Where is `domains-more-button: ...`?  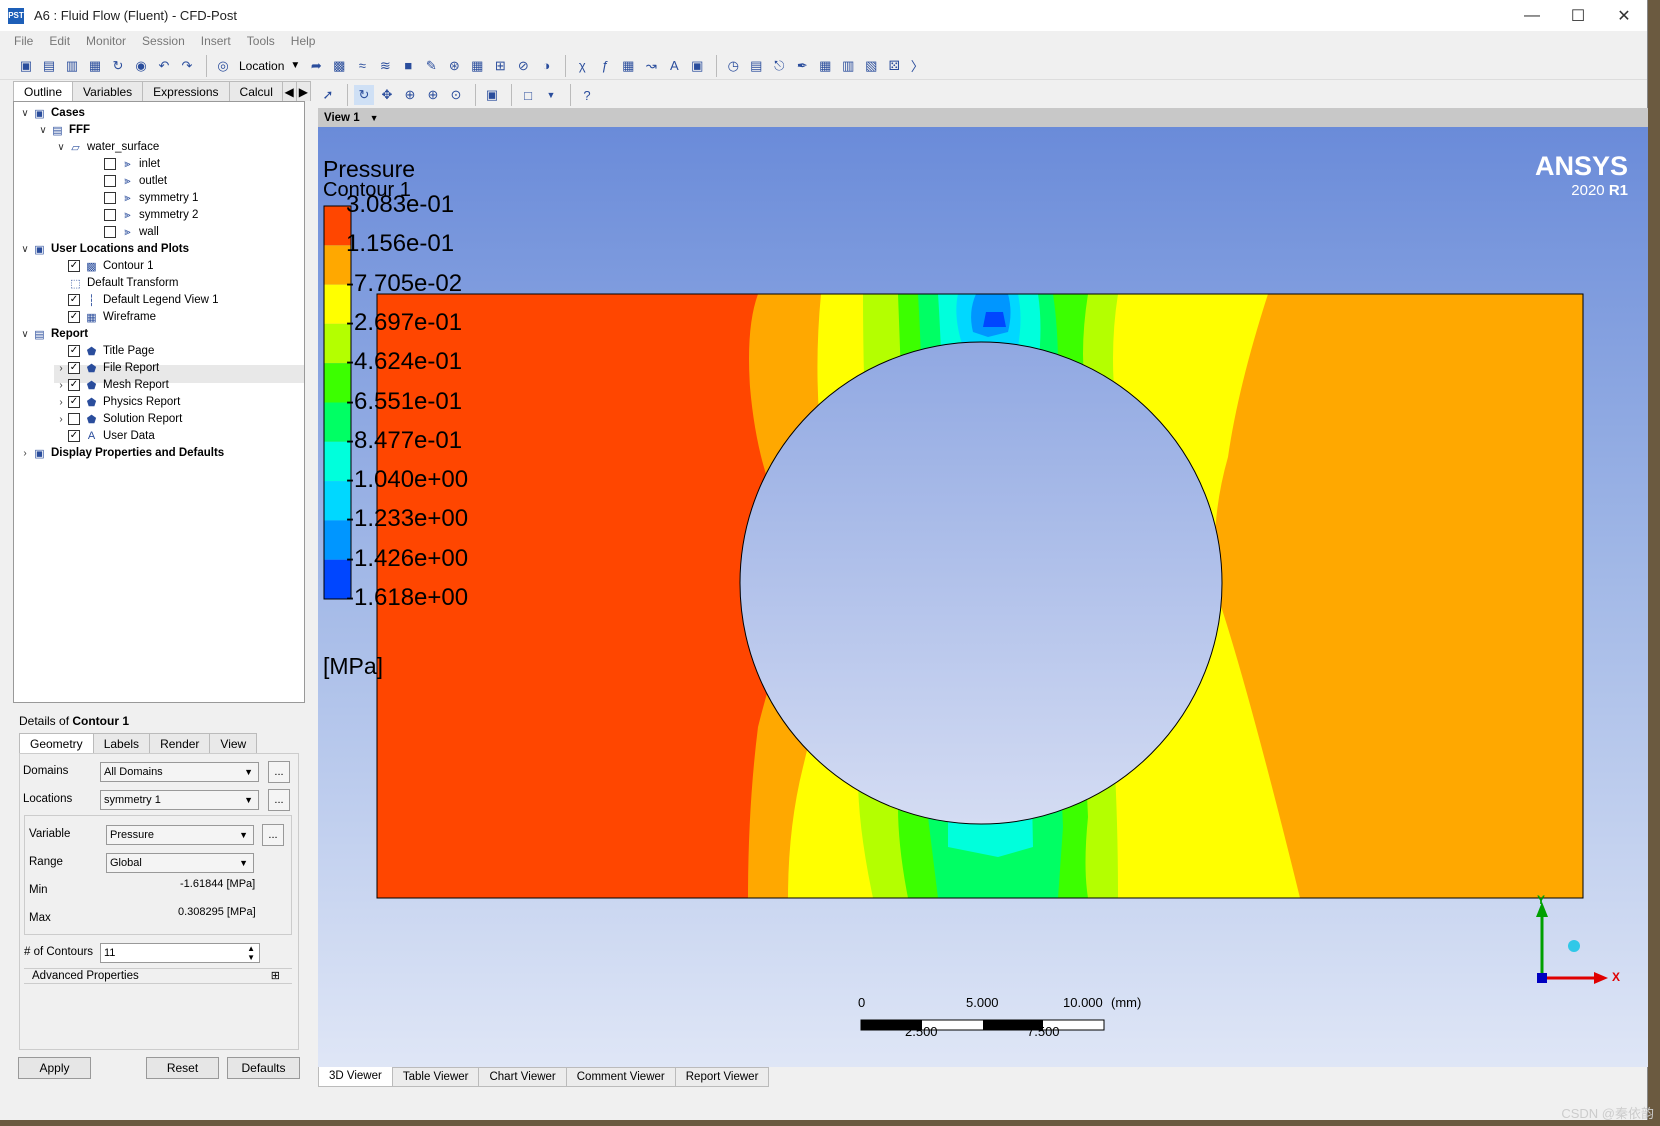
domains-more-button: ... is located at coordinates (279, 772).